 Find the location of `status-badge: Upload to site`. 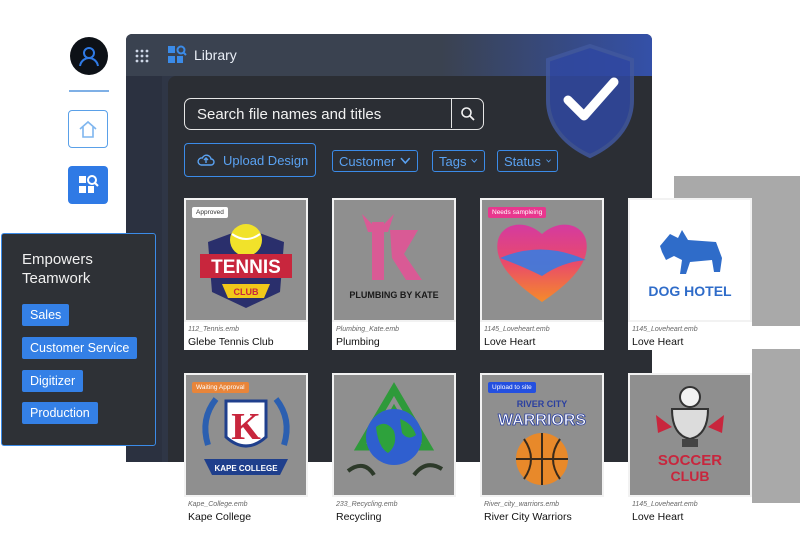

status-badge: Upload to site is located at coordinates (512, 387).